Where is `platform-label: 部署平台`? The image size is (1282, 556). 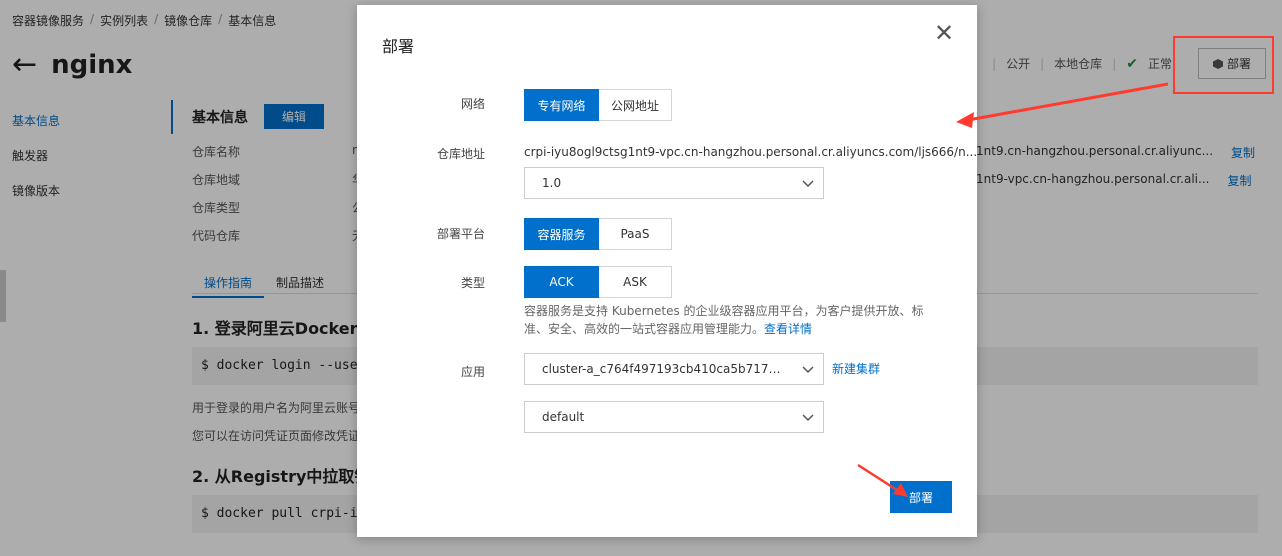
platform-label: 部署平台 is located at coordinates (460, 234).